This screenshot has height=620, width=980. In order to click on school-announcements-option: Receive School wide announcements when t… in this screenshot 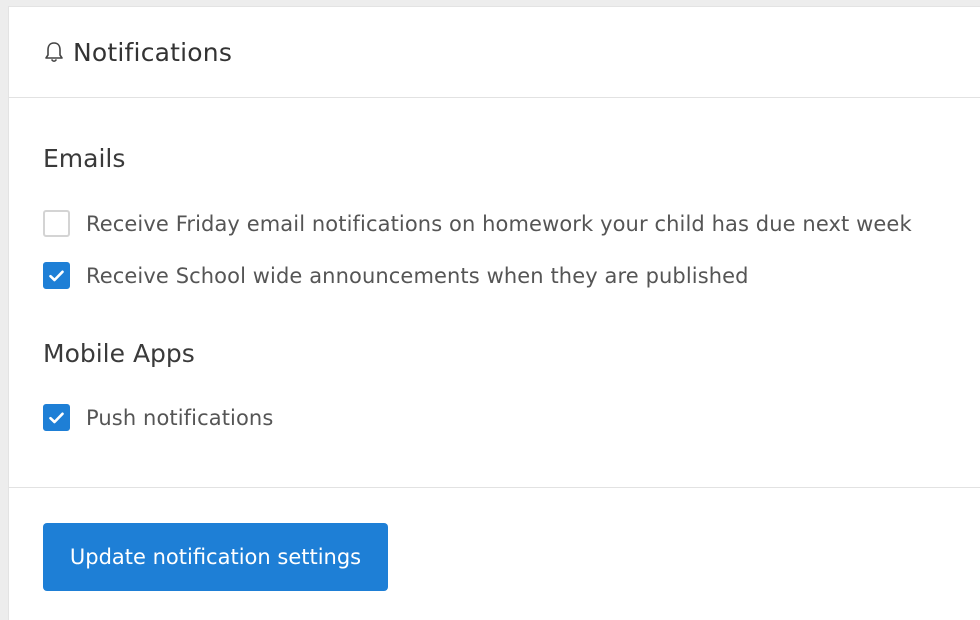, I will do `click(396, 275)`.